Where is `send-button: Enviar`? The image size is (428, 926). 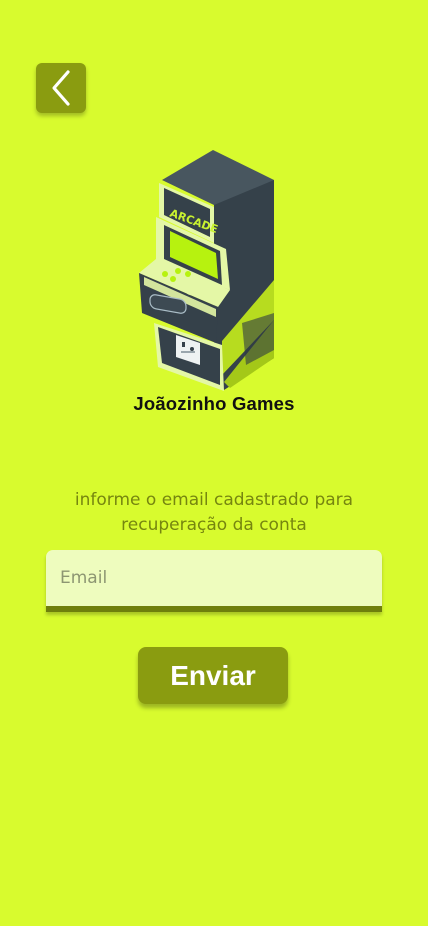
send-button: Enviar is located at coordinates (213, 675).